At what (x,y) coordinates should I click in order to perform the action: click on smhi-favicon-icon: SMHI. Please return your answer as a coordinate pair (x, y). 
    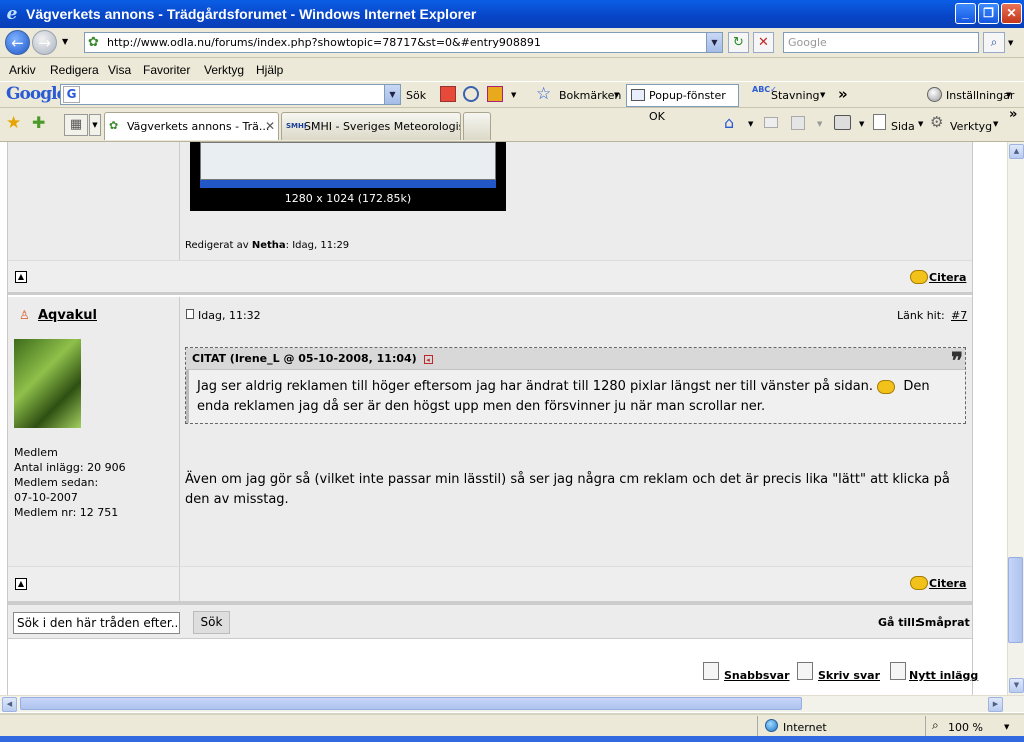
    Looking at the image, I should click on (296, 126).